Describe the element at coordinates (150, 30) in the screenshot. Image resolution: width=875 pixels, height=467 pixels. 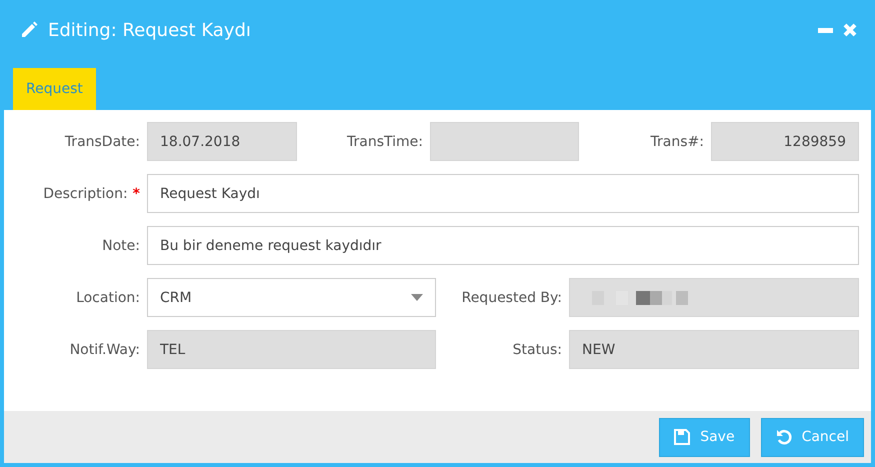
I see `window-title: Editing: Request Kaydı` at that location.